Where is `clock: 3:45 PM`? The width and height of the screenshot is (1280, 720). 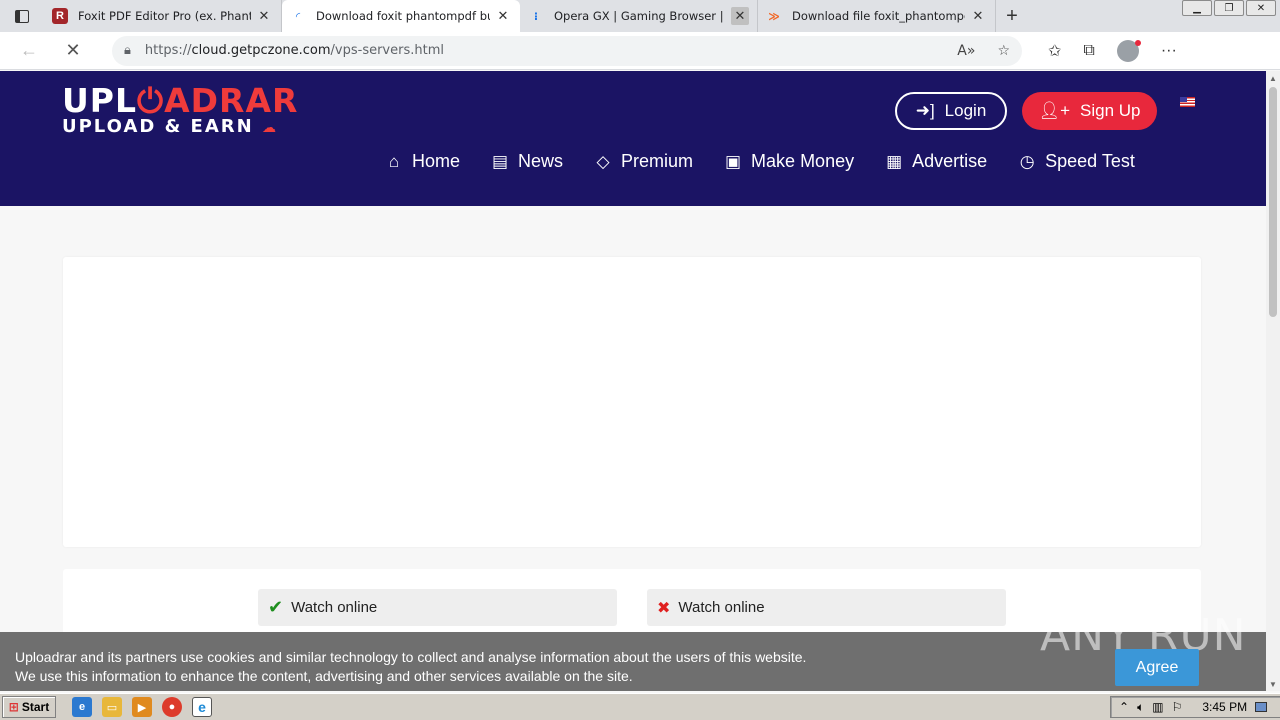
clock: 3:45 PM is located at coordinates (1225, 707).